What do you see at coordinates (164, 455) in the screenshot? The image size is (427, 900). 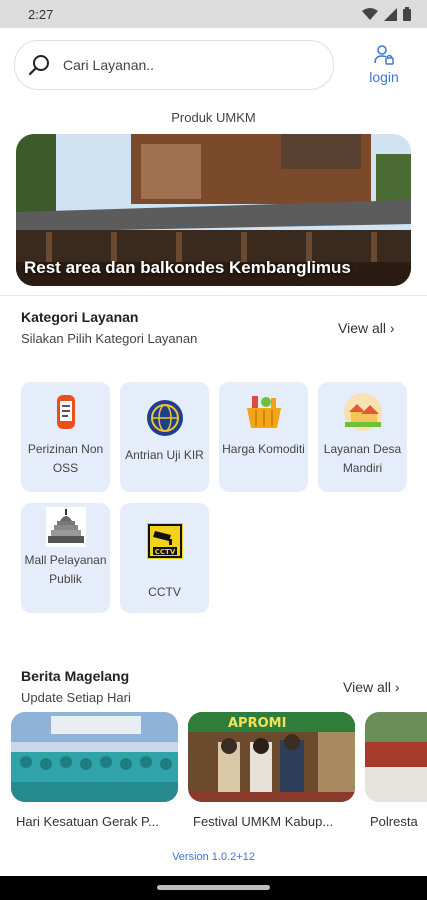 I see `category-label: Antrian Uji KIR` at bounding box center [164, 455].